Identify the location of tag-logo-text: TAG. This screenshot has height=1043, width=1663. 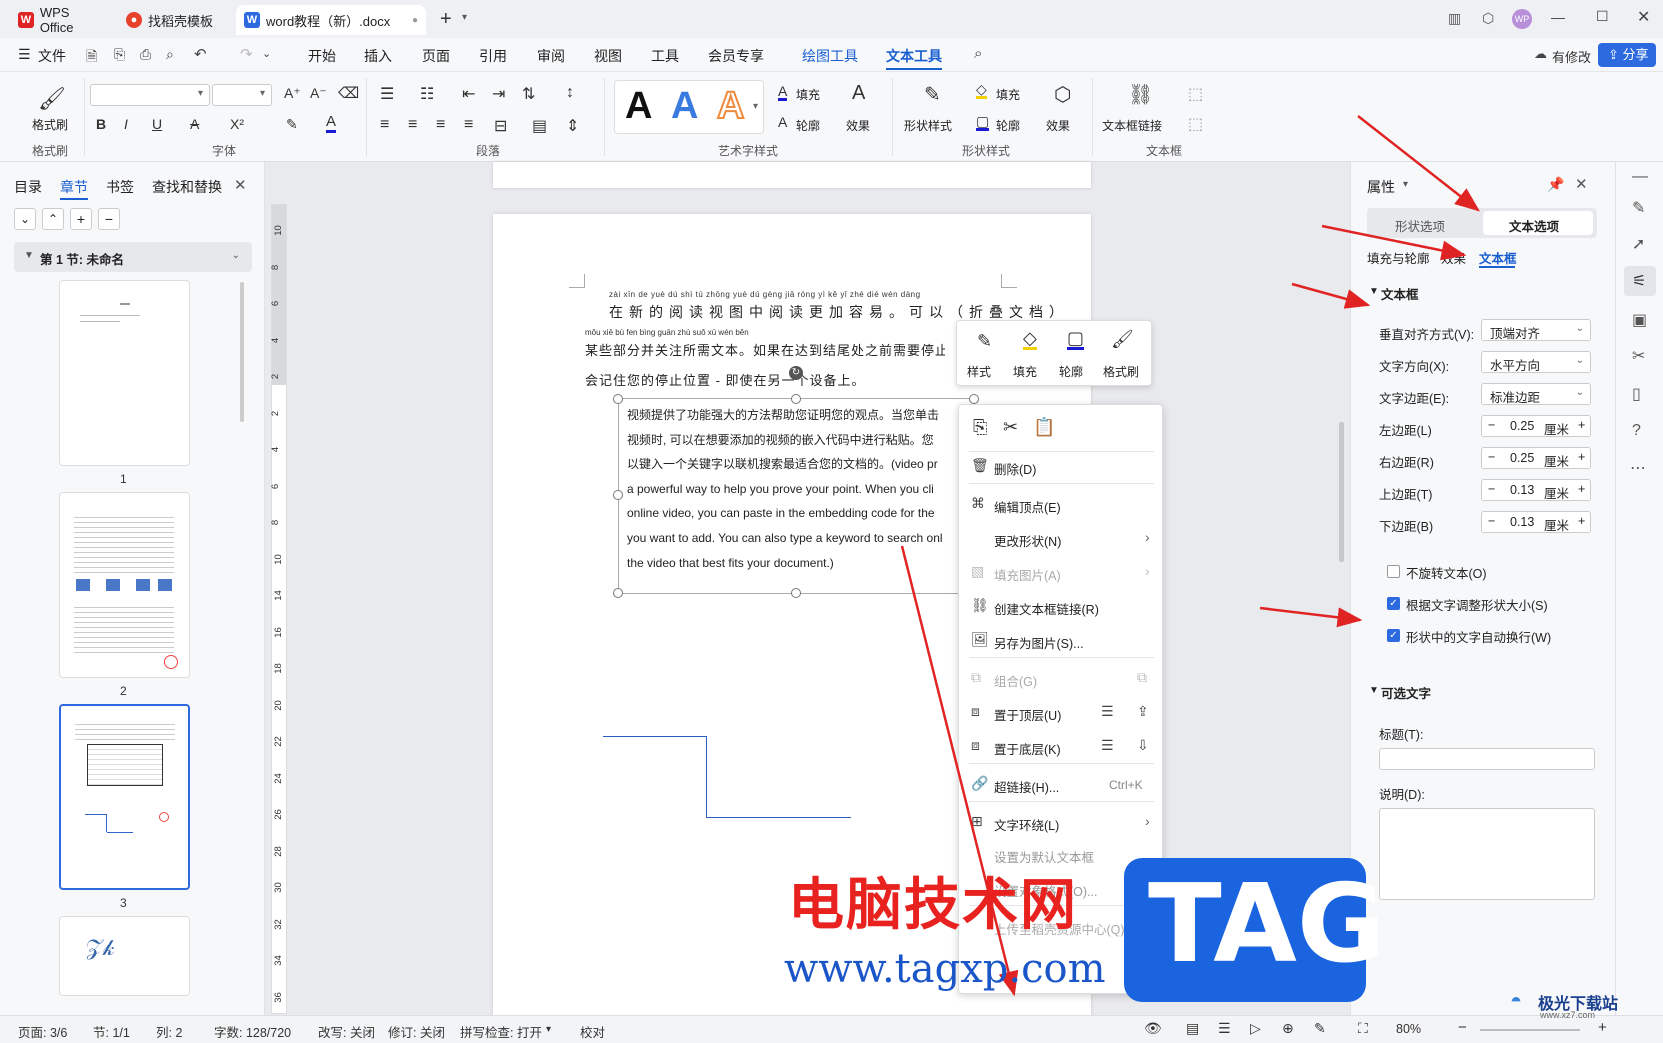
(1267, 924).